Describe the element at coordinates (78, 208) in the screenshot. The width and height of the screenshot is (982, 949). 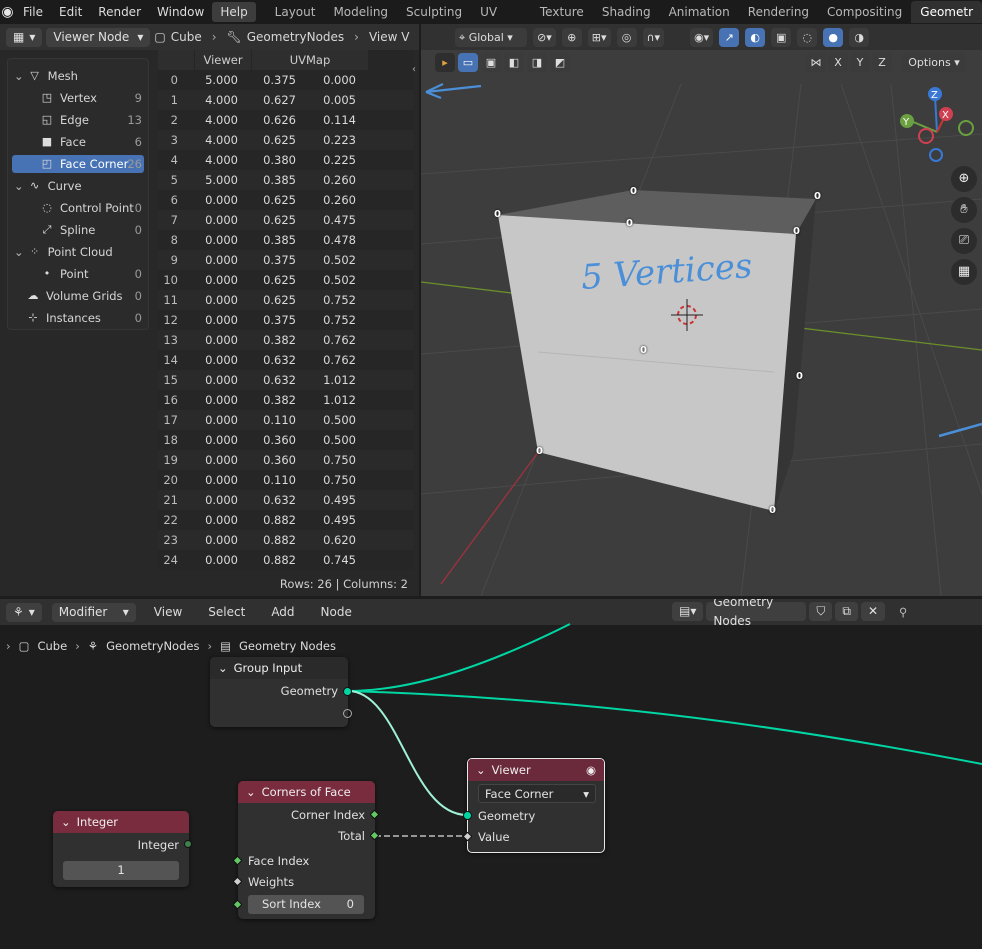
I see `tree-item: ◌ Control Point 0` at that location.